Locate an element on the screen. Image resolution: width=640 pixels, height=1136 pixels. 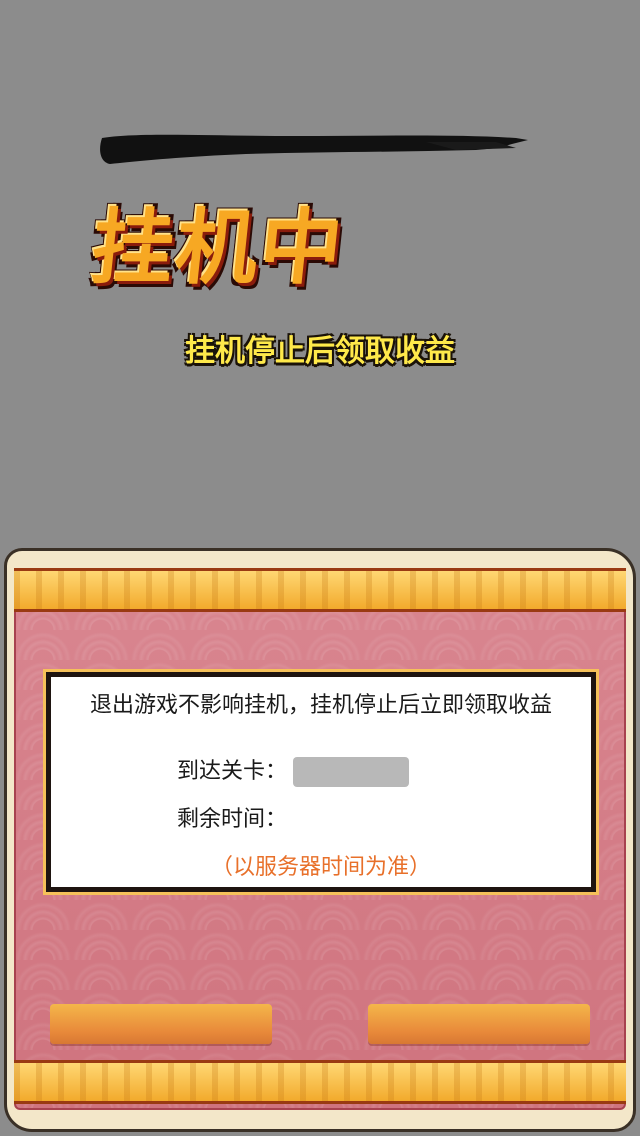
left-action-button is located at coordinates (161, 1024).